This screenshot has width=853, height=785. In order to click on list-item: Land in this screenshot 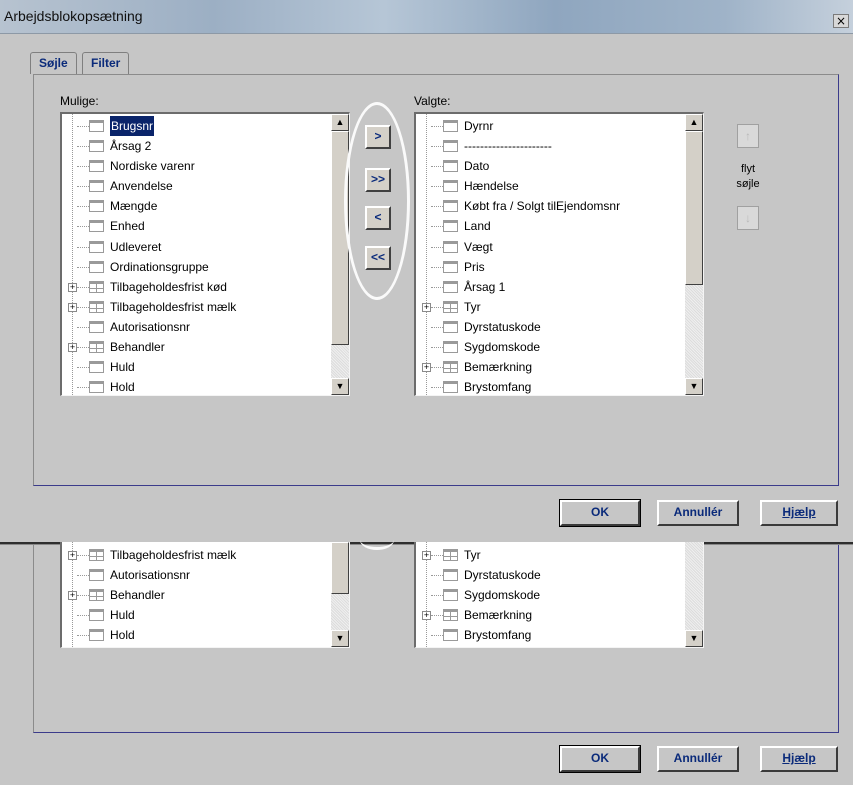, I will do `click(551, 226)`.